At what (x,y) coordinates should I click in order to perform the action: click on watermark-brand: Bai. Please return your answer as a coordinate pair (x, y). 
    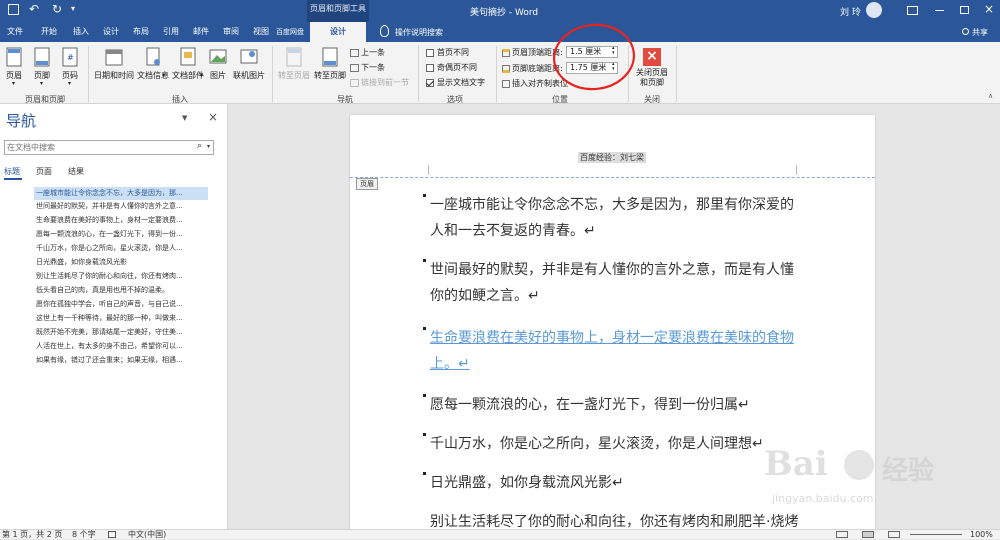
    Looking at the image, I should click on (796, 464).